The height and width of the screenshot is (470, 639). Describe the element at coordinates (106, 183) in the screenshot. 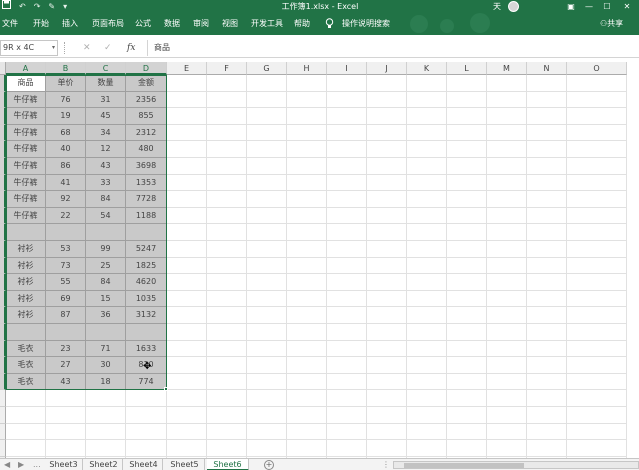

I see `table-cell: 33` at that location.